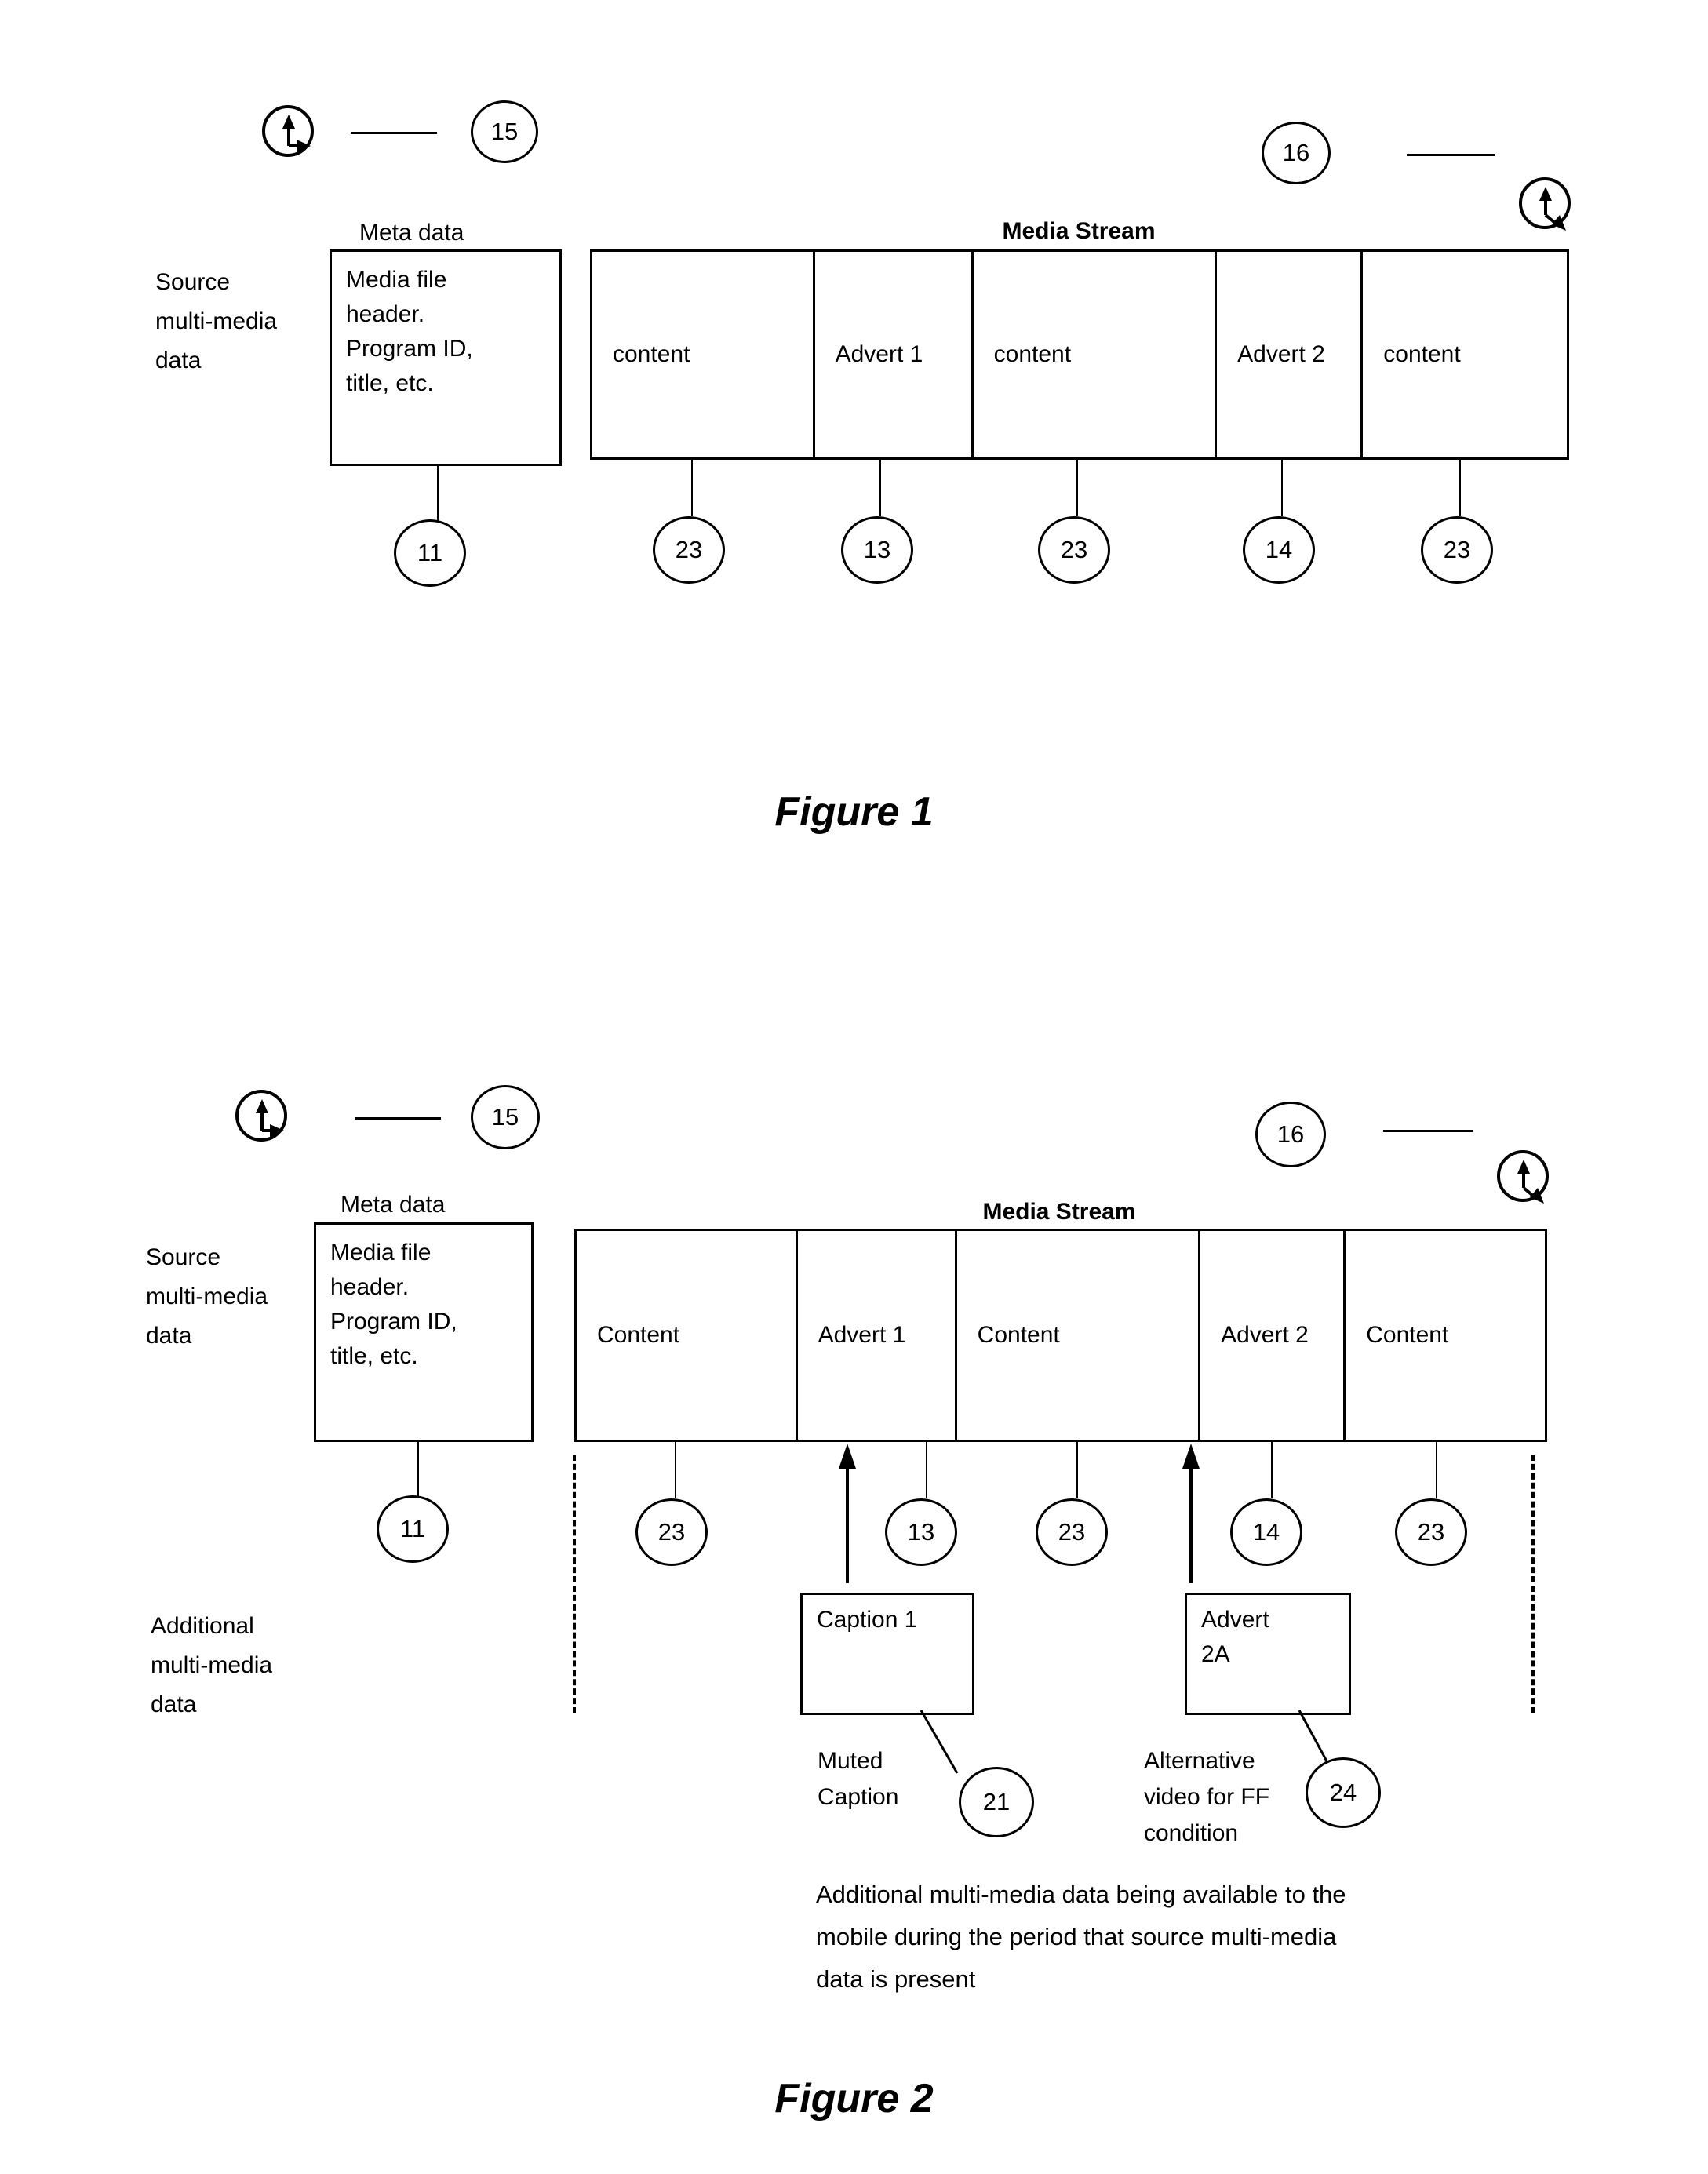 The height and width of the screenshot is (2174, 1708). What do you see at coordinates (1059, 1212) in the screenshot?
I see `media-stream-title-fig2: Media Stream` at bounding box center [1059, 1212].